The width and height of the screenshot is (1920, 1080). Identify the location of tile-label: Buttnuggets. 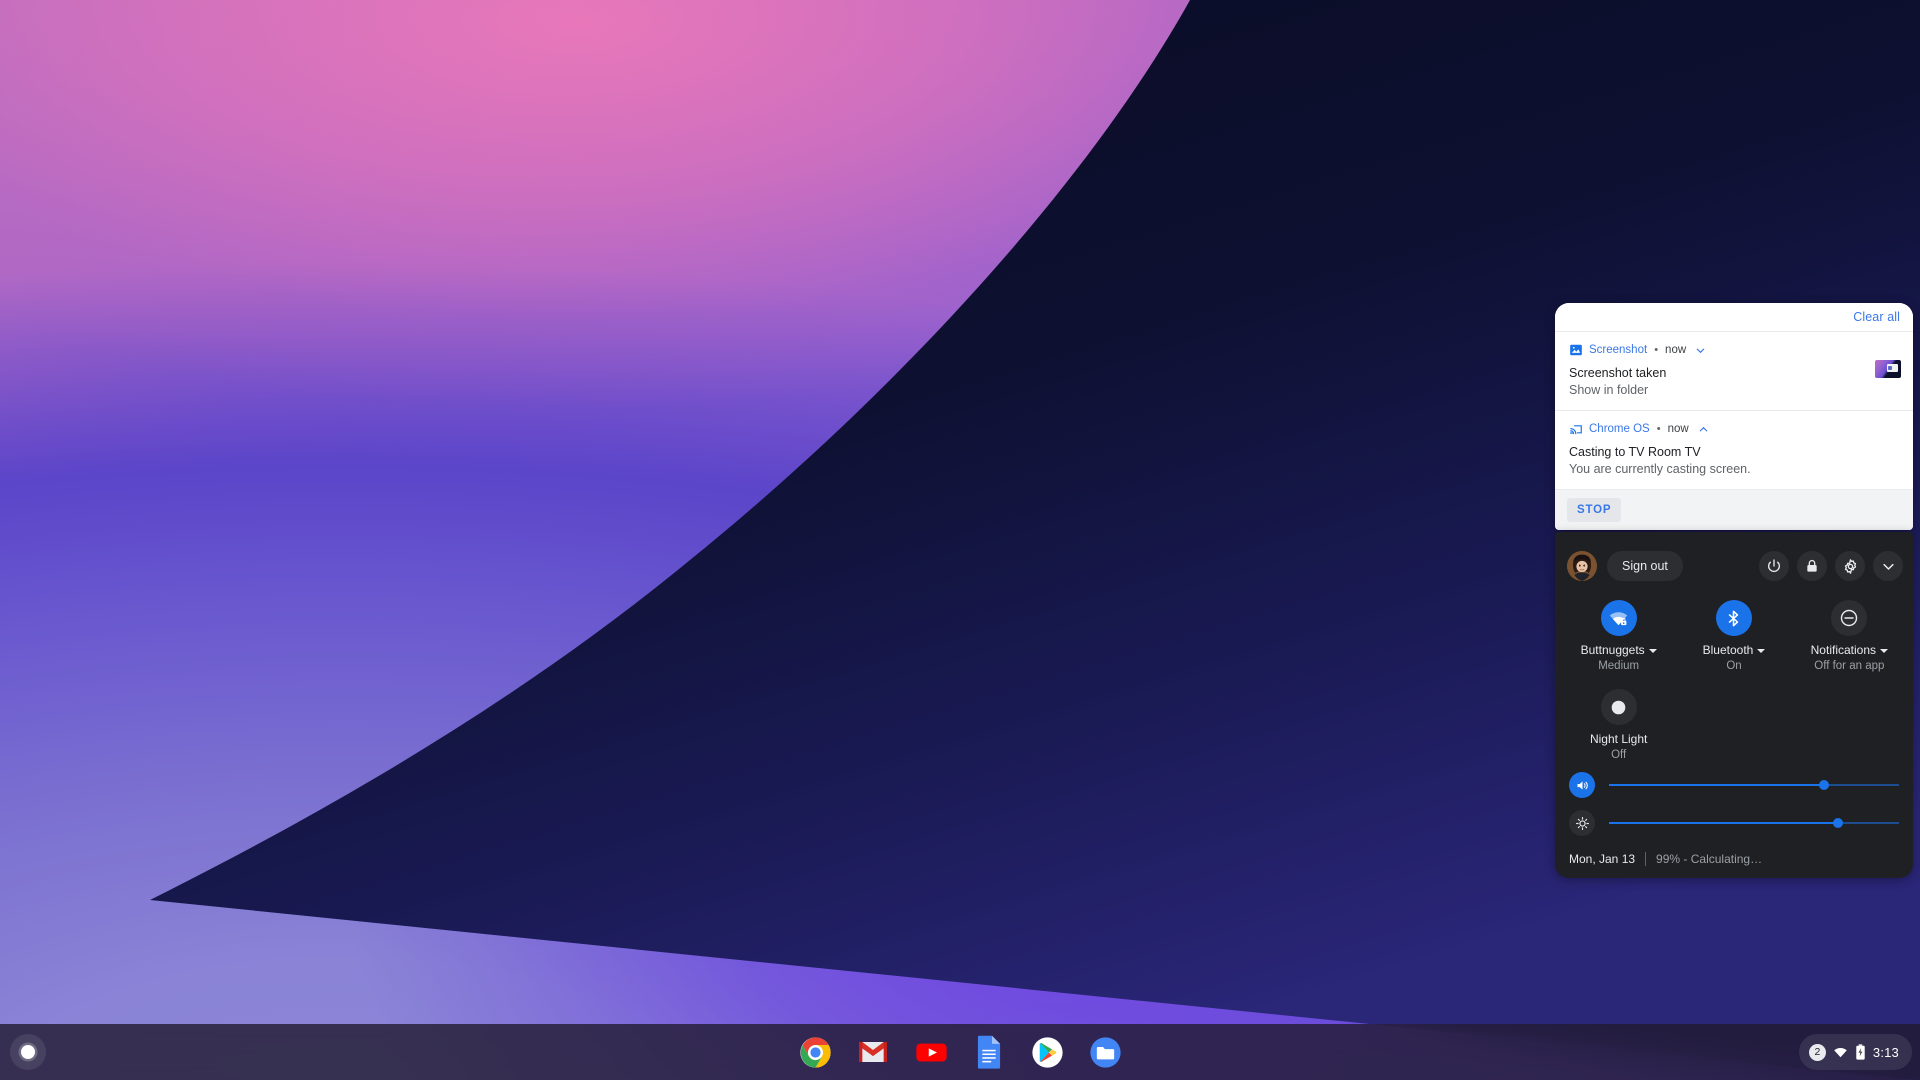
(1612, 650).